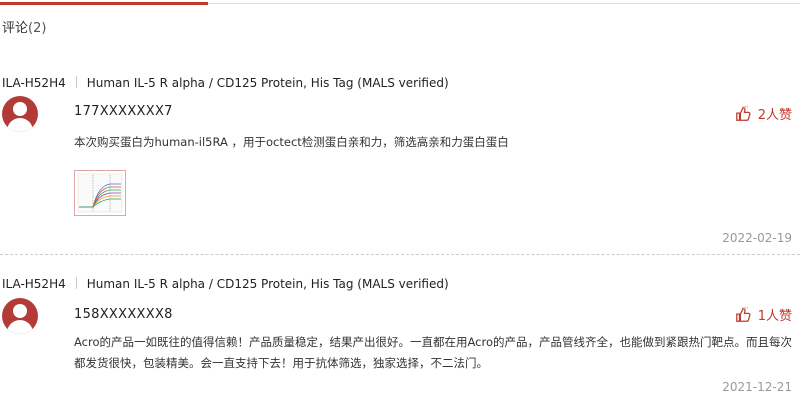  What do you see at coordinates (123, 111) in the screenshot?
I see `reviewer-name: 177XXXXXXX7` at bounding box center [123, 111].